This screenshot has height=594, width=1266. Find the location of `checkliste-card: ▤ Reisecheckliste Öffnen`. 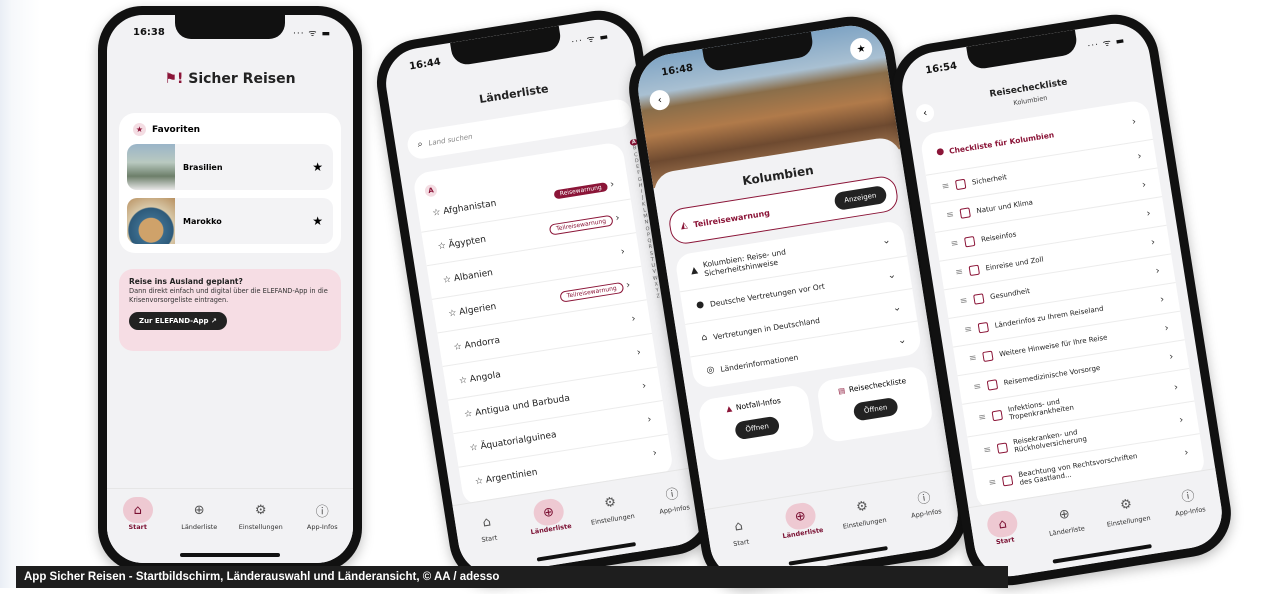

checkliste-card: ▤ Reisecheckliste Öffnen is located at coordinates (875, 404).